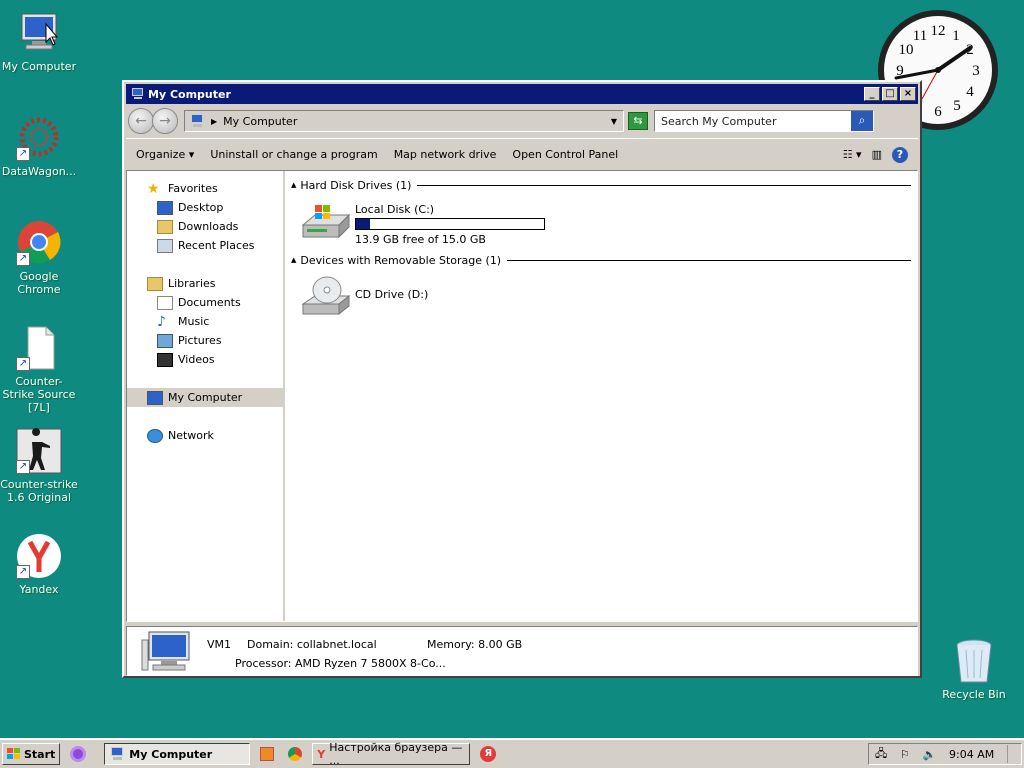  I want to click on clock-number: 3, so click(976, 71).